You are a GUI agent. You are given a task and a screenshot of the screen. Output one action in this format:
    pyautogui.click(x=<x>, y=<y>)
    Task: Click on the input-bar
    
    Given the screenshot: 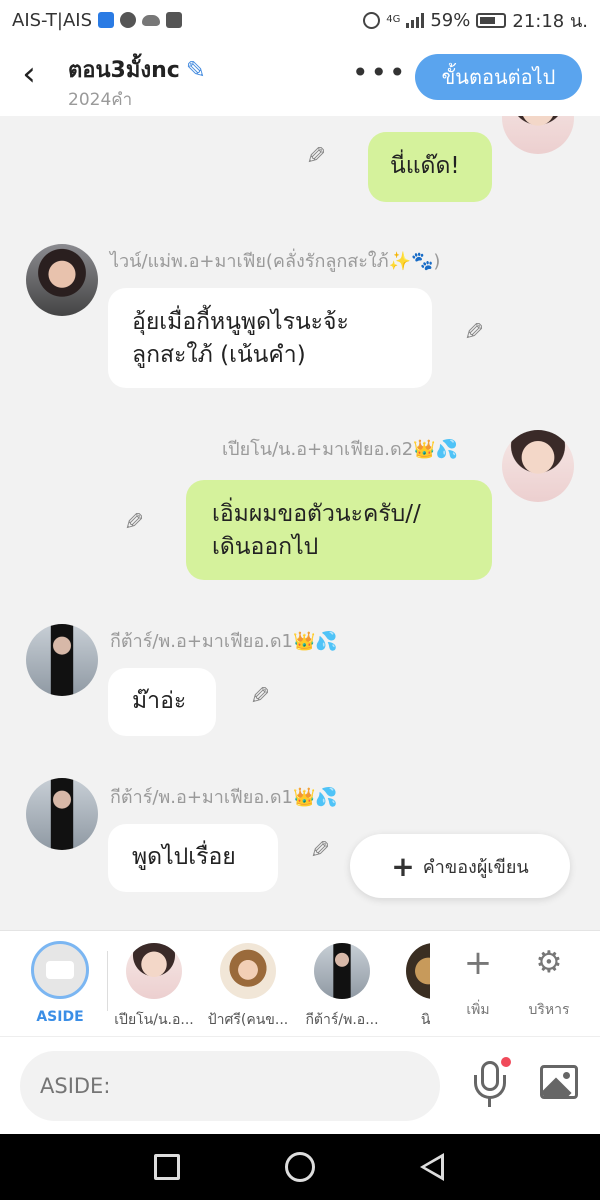 What is the action you would take?
    pyautogui.click(x=300, y=1085)
    